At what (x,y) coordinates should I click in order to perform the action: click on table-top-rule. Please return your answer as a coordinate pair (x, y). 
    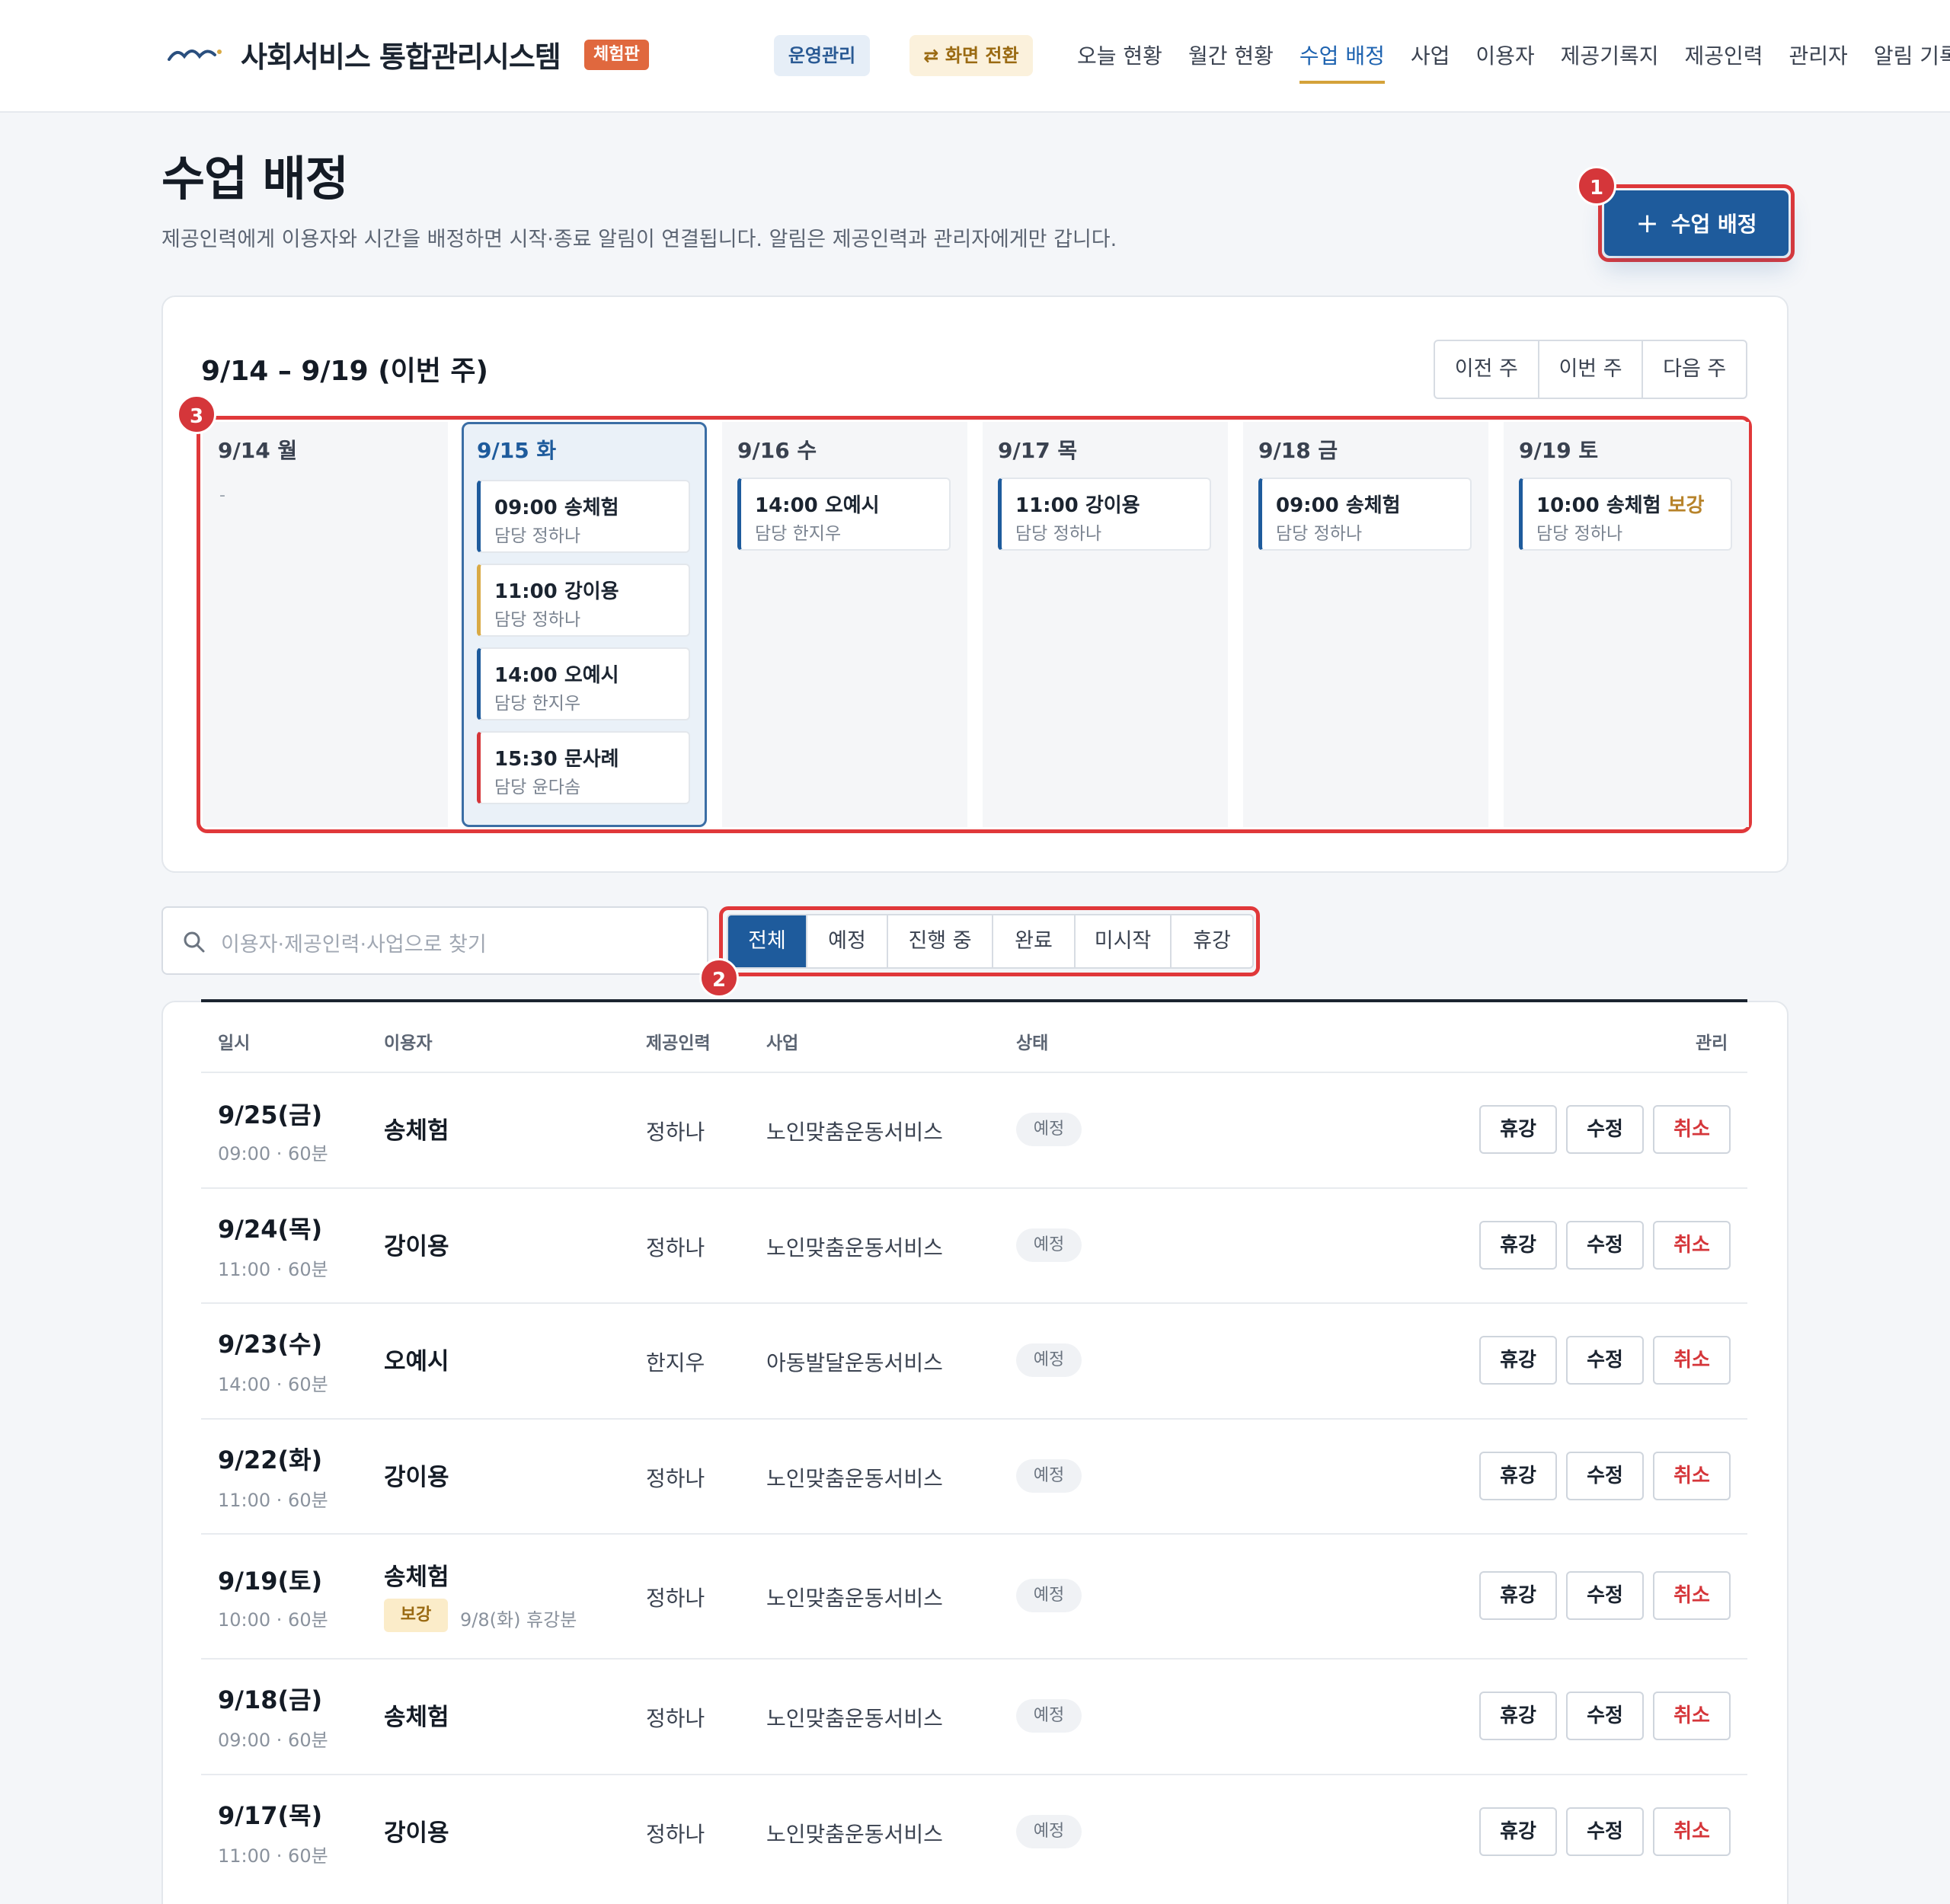
    Looking at the image, I should click on (974, 1001).